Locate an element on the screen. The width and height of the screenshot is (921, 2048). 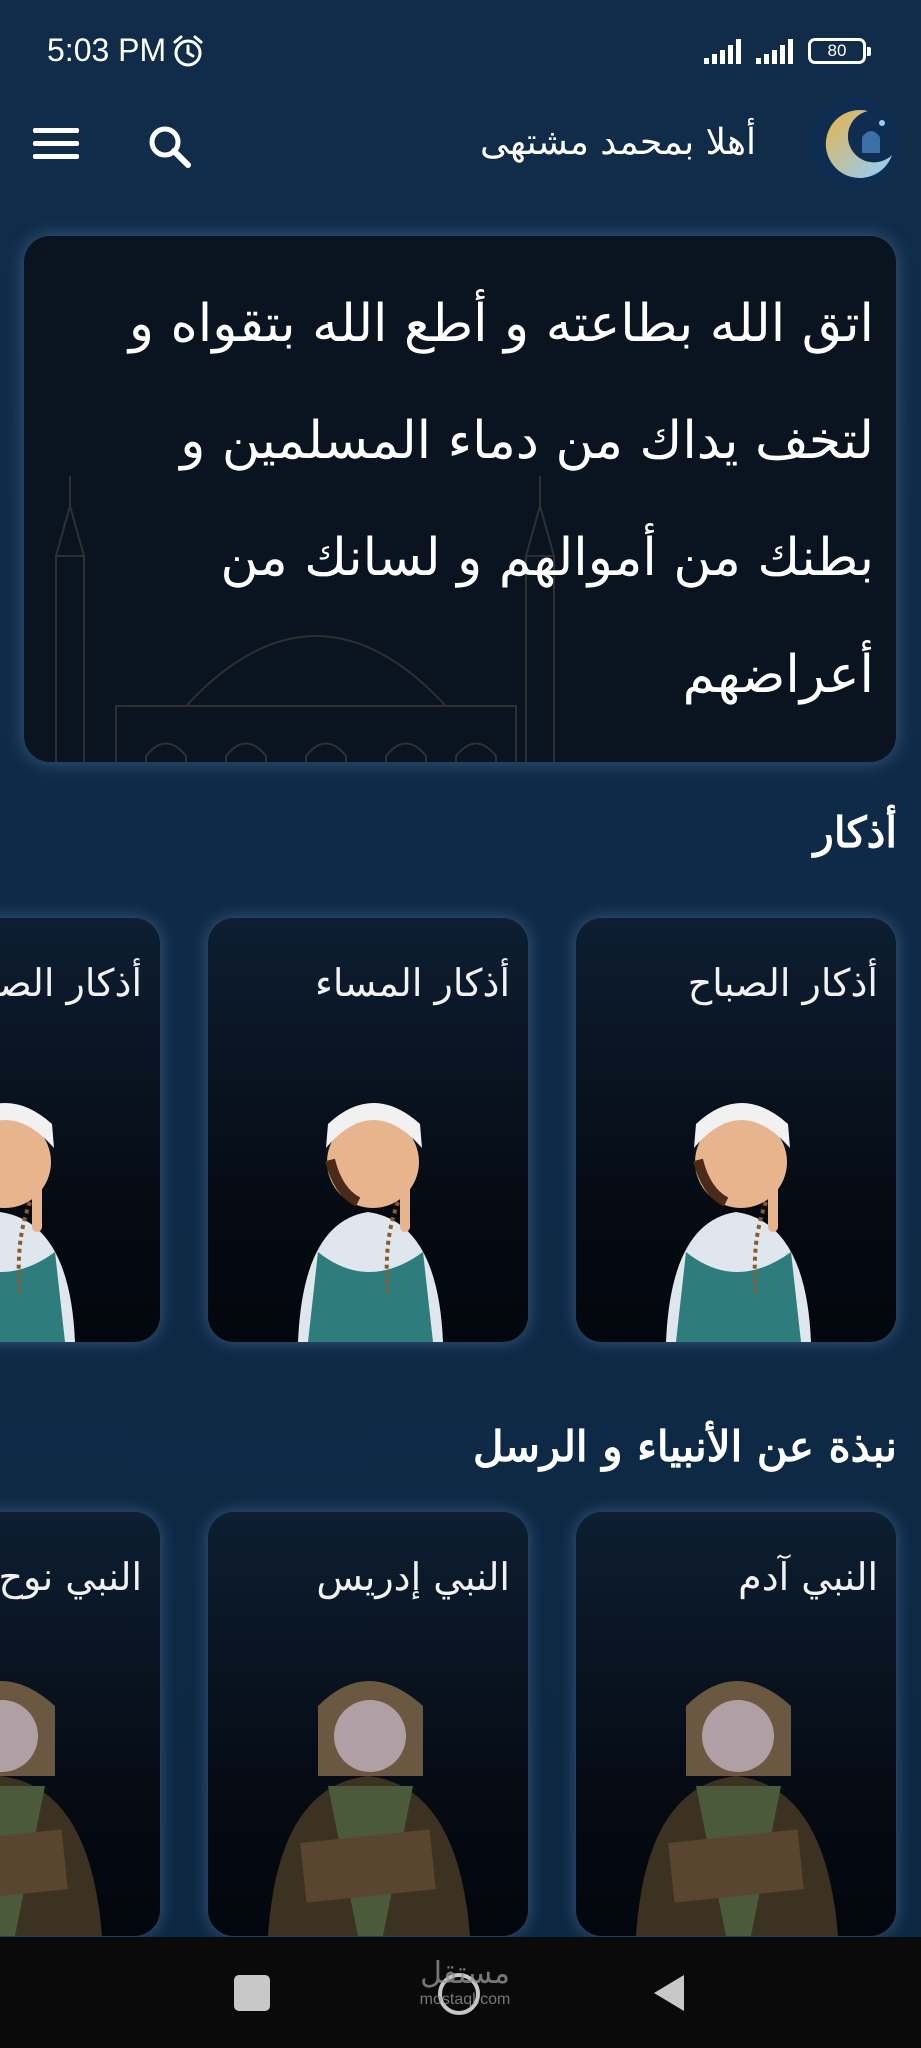
section-title-prophets: نبذة عن الأنبياء و الرسل is located at coordinates (684, 1446).